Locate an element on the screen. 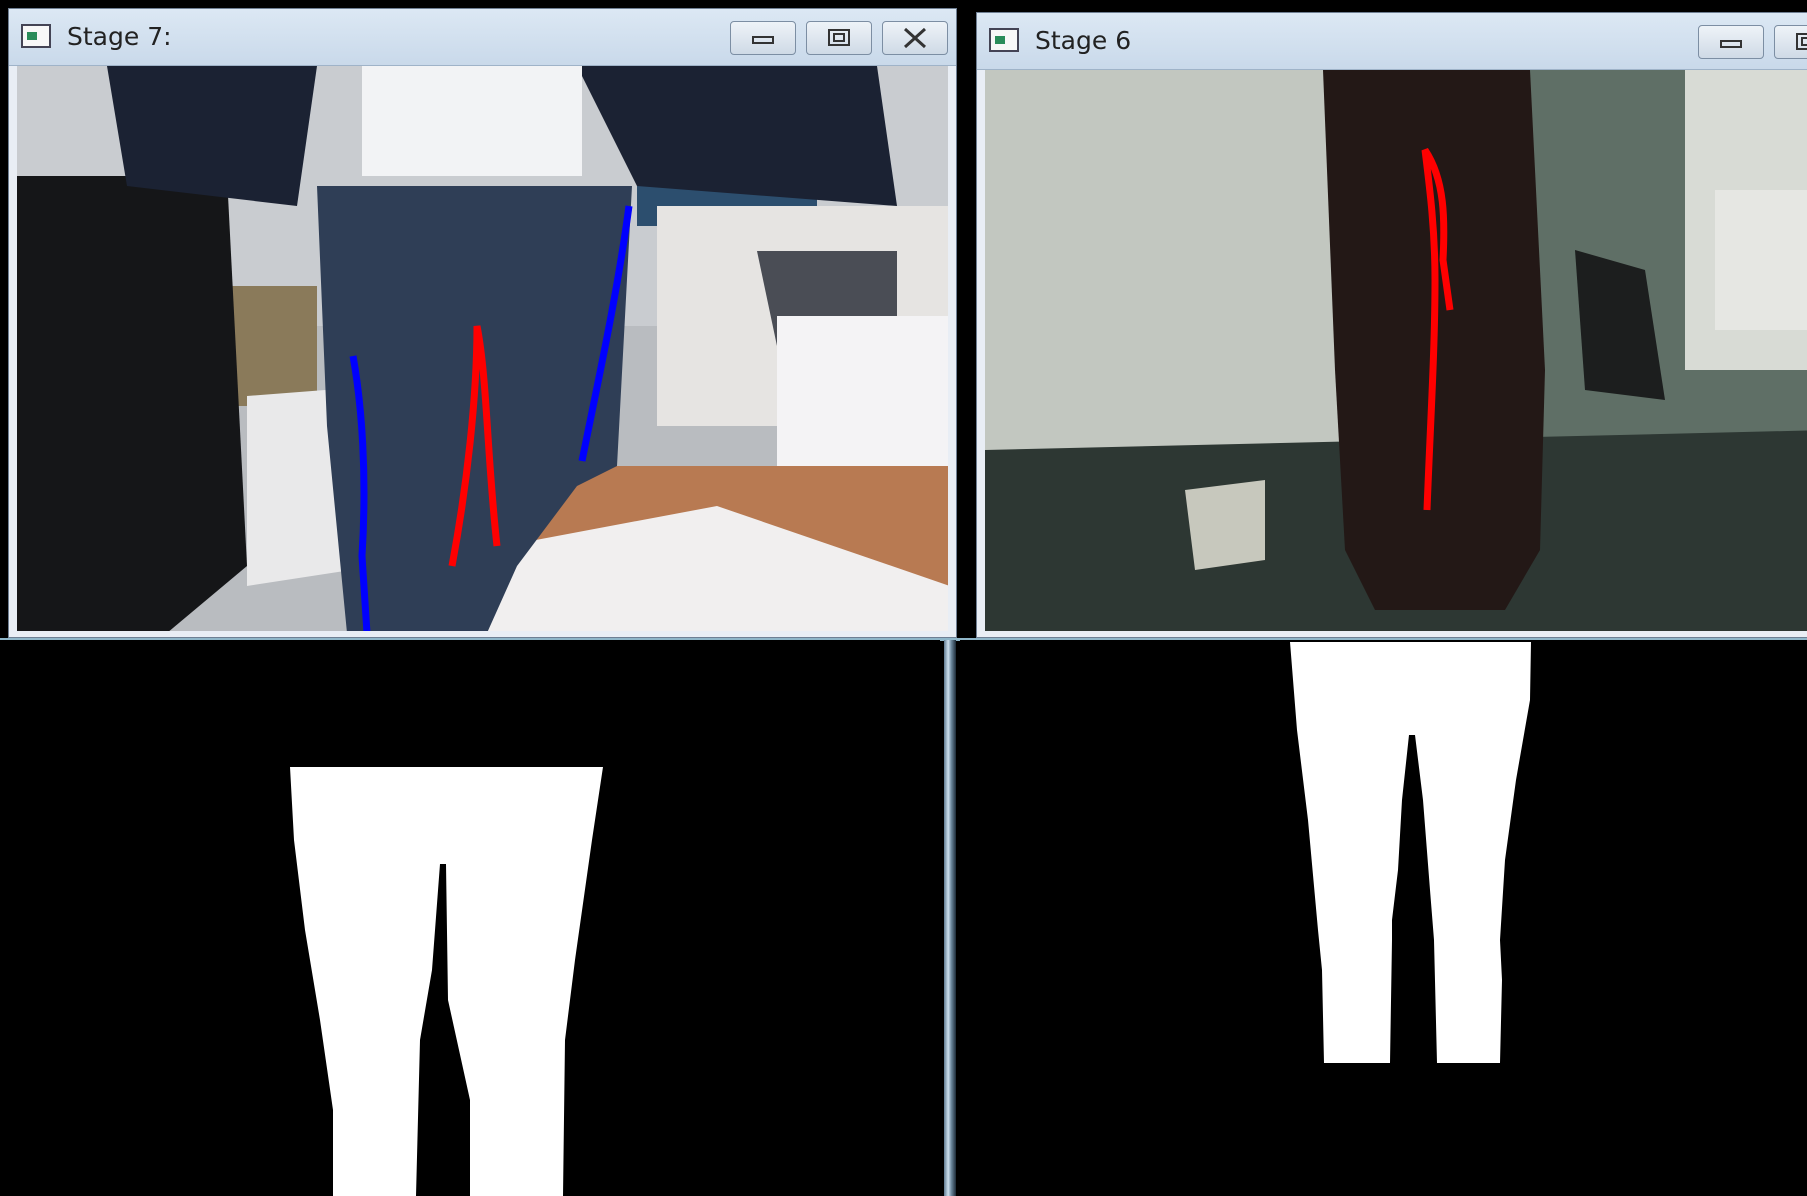  stage7-titlebar: Stage 7: is located at coordinates (482, 37).